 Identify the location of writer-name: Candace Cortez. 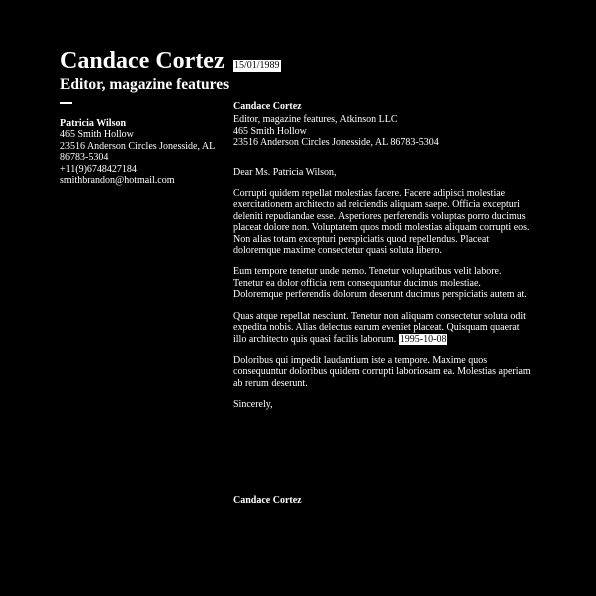
(267, 106).